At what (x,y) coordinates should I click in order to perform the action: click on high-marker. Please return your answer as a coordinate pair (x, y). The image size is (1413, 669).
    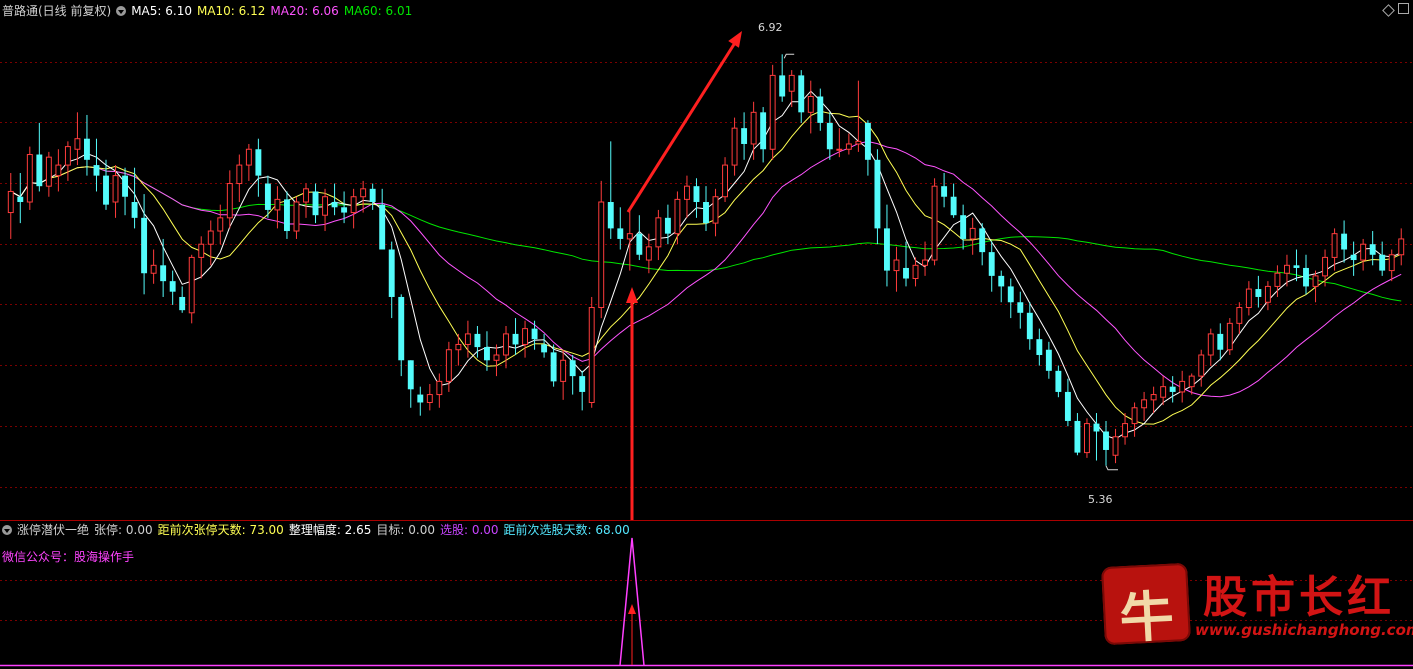
    Looking at the image, I should click on (789, 56).